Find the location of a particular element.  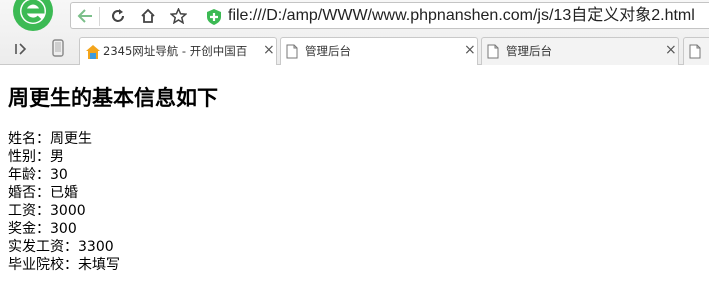

site-favicon-icon is located at coordinates (93, 54).